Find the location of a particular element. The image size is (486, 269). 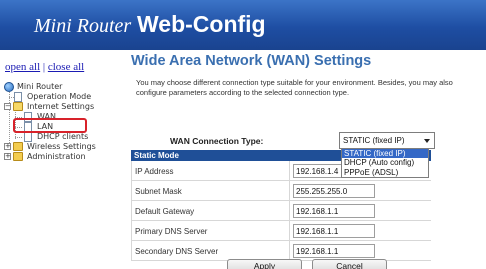

page-title: Wide Area Network (WAN) Settings is located at coordinates (251, 61).